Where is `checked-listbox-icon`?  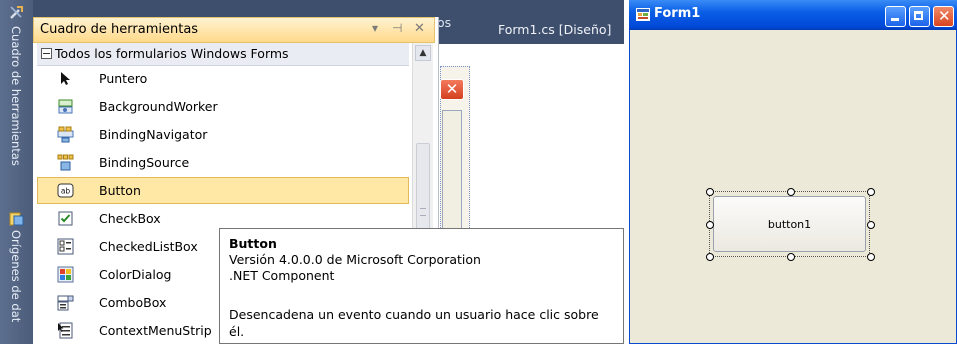 checked-listbox-icon is located at coordinates (65, 246).